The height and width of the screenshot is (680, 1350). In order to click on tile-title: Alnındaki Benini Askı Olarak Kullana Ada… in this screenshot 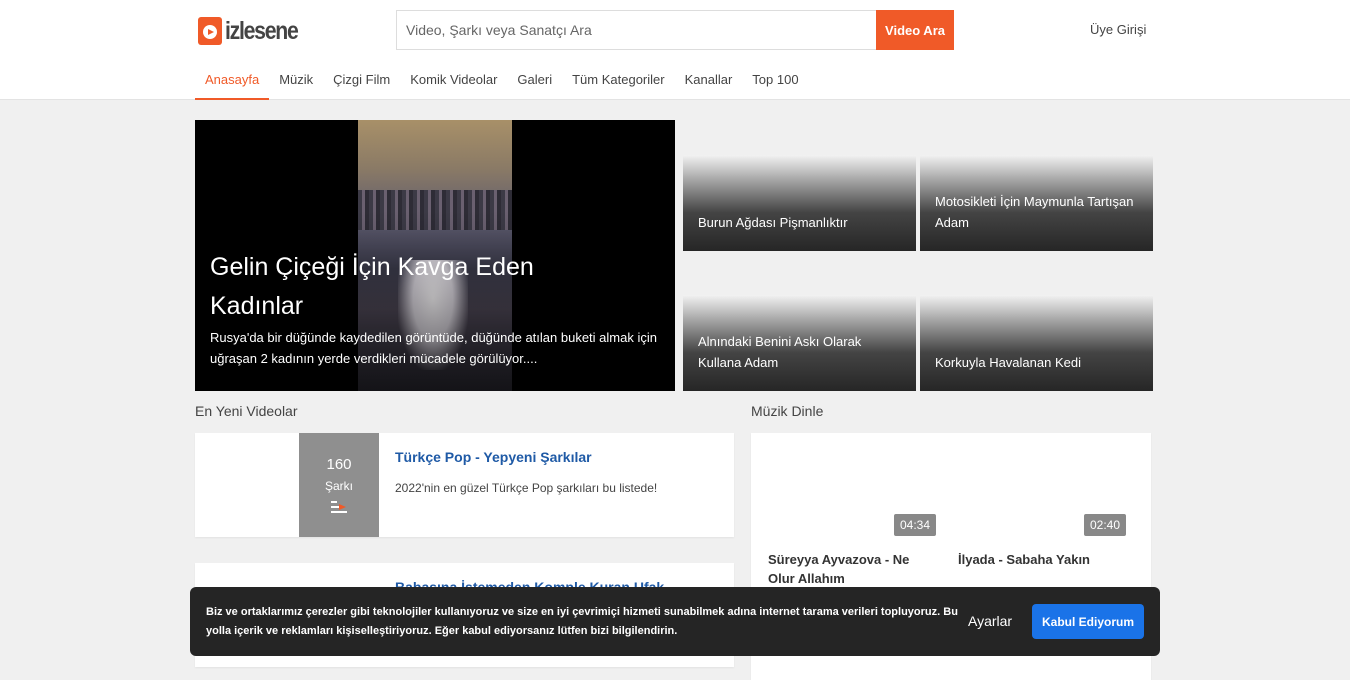, I will do `click(780, 352)`.